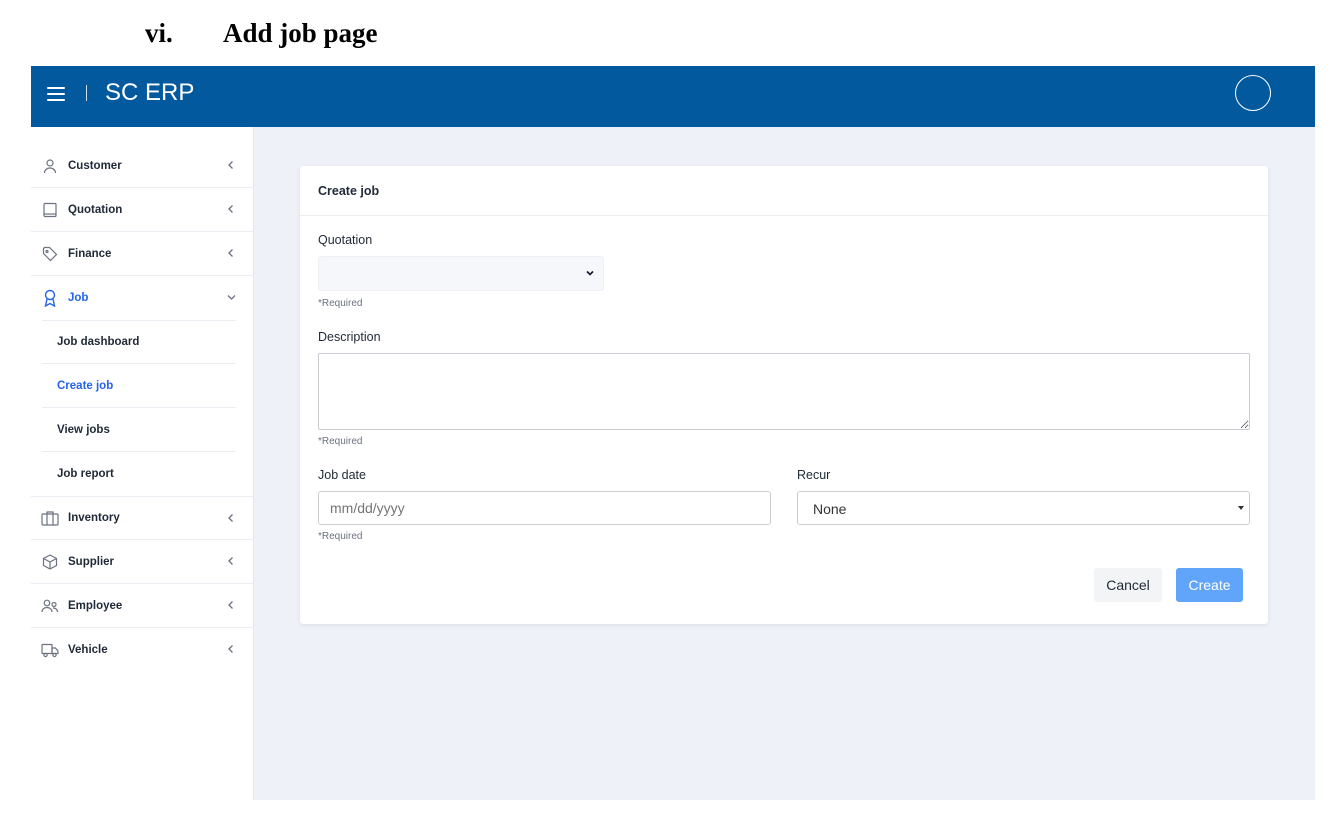 The width and height of the screenshot is (1342, 823). I want to click on description-label: Description, so click(349, 337).